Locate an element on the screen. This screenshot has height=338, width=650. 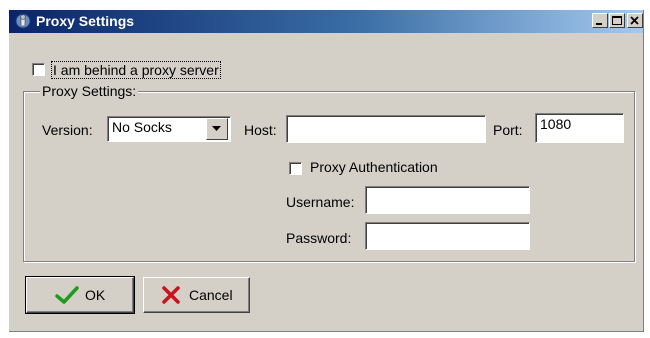
close-button is located at coordinates (635, 20).